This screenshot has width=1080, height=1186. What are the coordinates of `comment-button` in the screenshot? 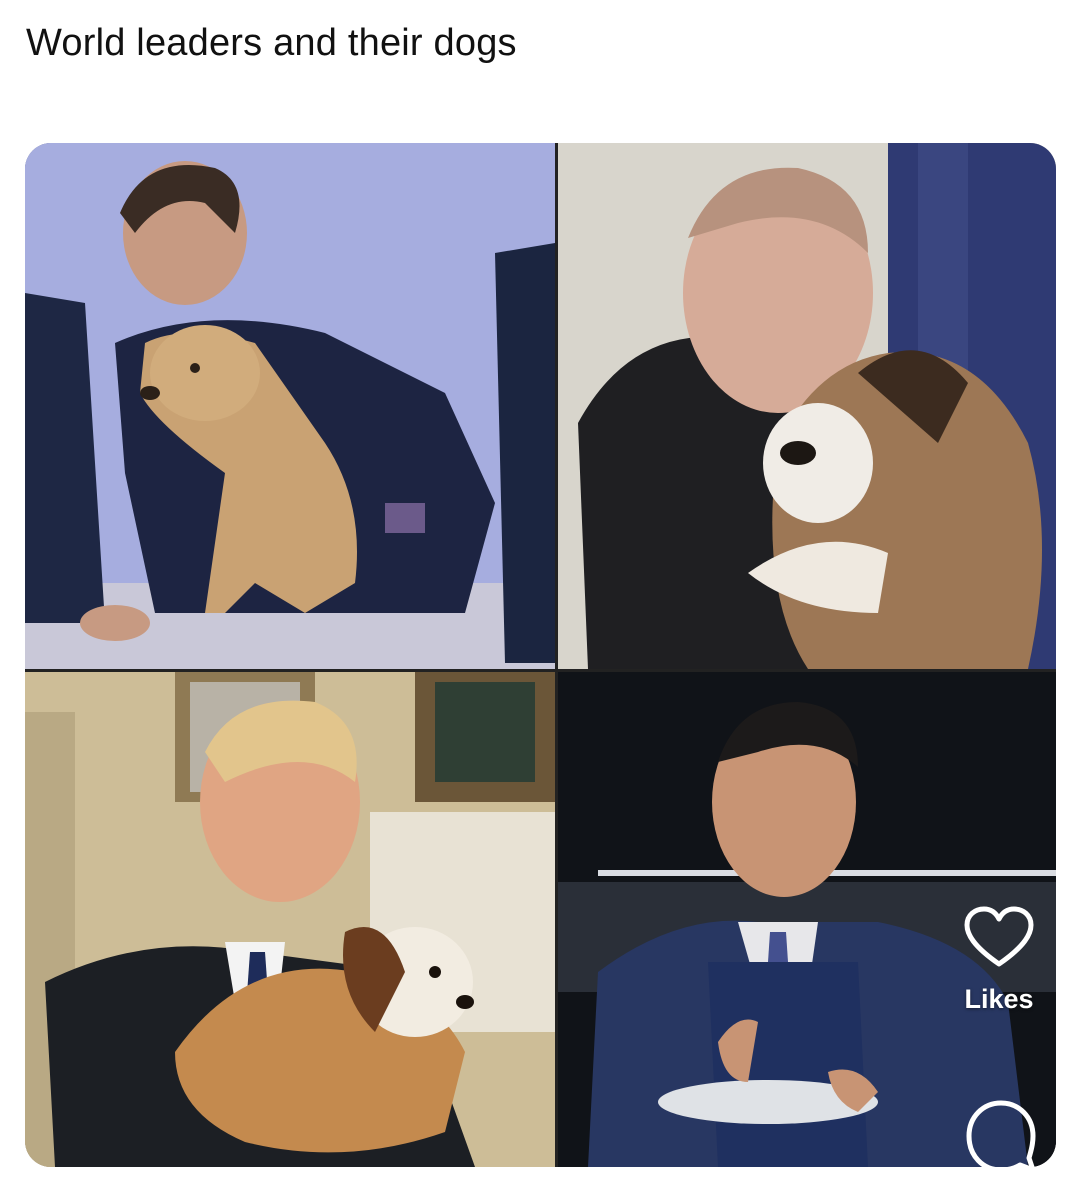 It's located at (1001, 1136).